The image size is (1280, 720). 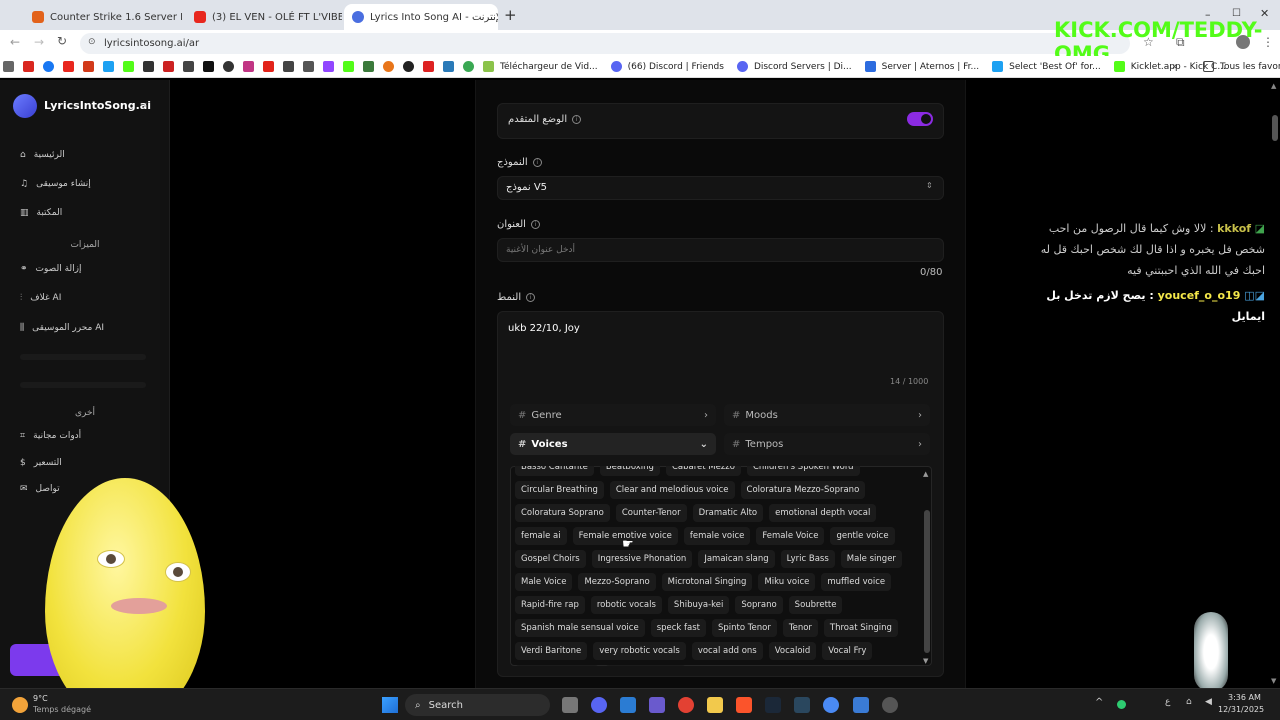 What do you see at coordinates (1208, 702) in the screenshot?
I see `volume-icon: ◀` at bounding box center [1208, 702].